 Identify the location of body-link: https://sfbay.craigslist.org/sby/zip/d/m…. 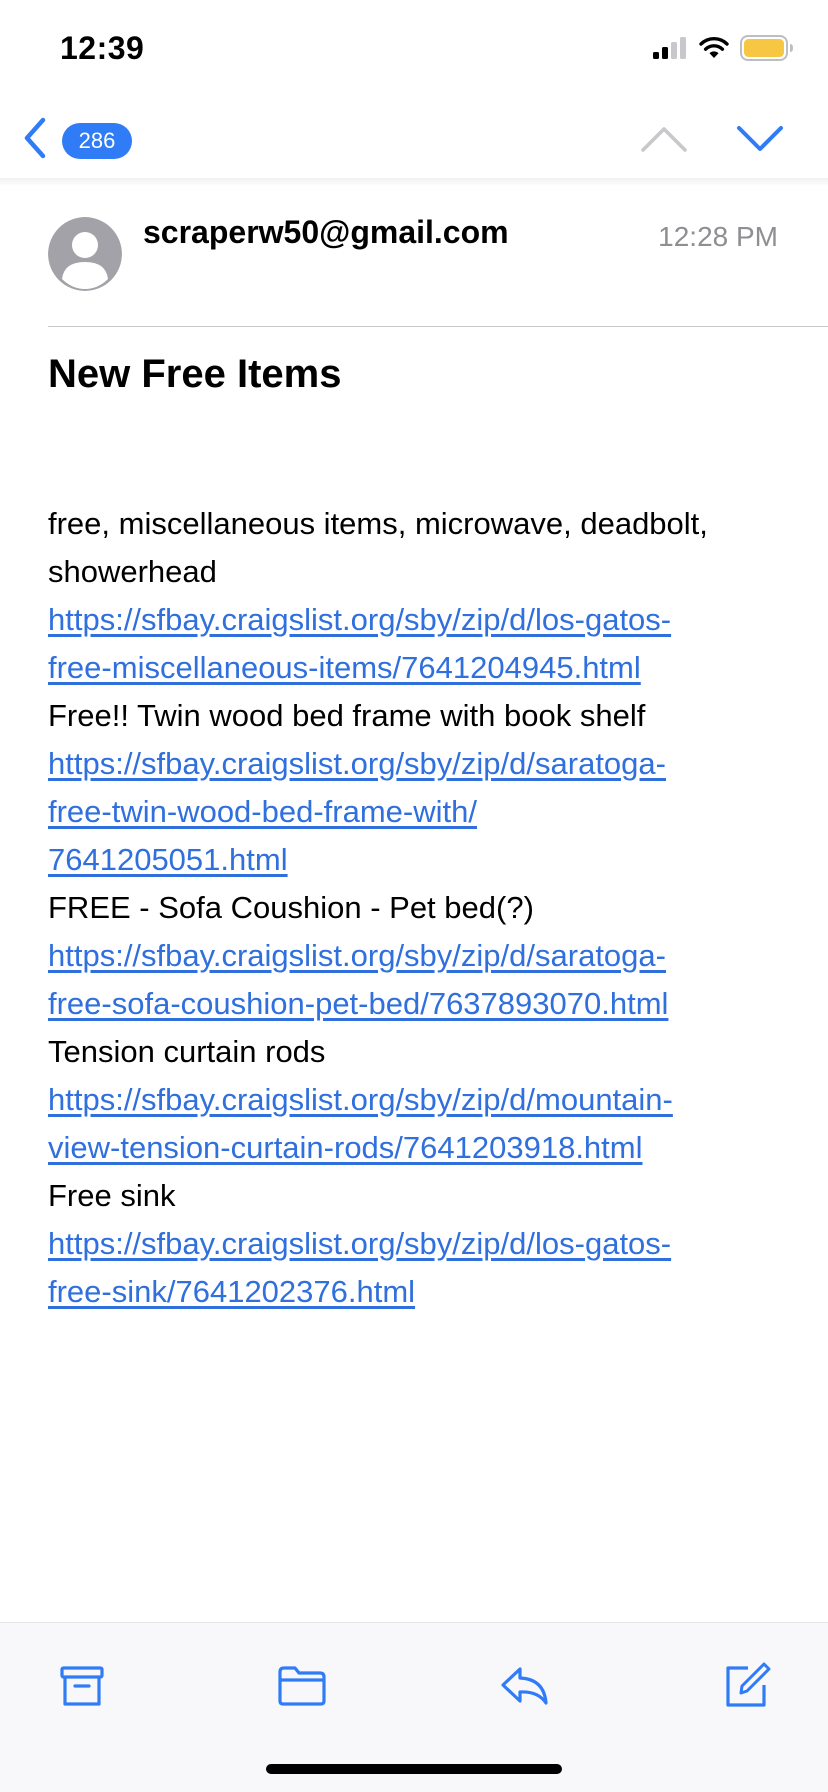
(418, 1100).